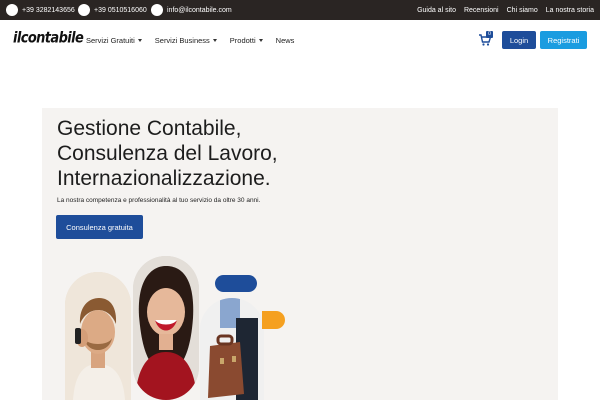 This screenshot has width=600, height=400. What do you see at coordinates (242, 40) in the screenshot?
I see `nav-item-label: Prodotti` at bounding box center [242, 40].